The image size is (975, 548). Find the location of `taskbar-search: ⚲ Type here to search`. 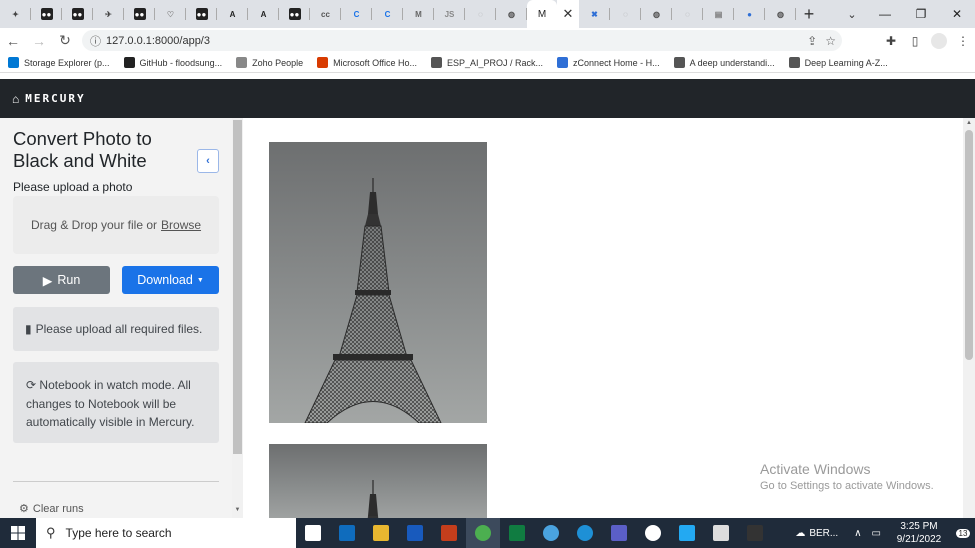

taskbar-search: ⚲ Type here to search is located at coordinates (166, 533).